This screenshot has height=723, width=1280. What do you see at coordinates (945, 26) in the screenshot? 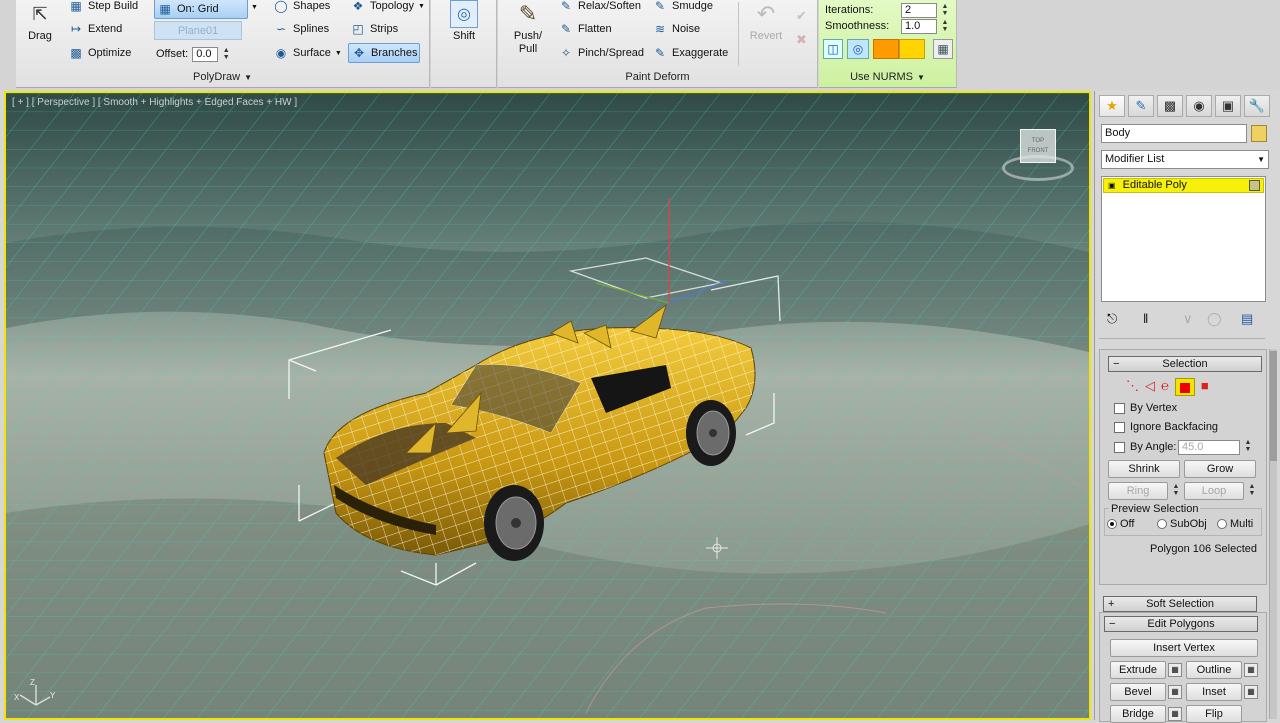
I see `smoothness-spinner: ▲ ▼` at bounding box center [945, 26].